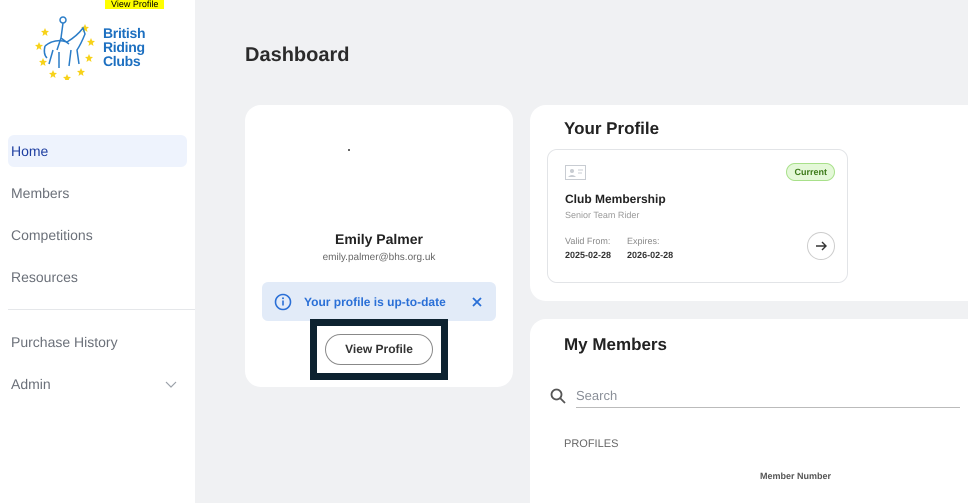 Image resolution: width=968 pixels, height=503 pixels. What do you see at coordinates (592, 444) in the screenshot?
I see `section-label: PROFILES` at bounding box center [592, 444].